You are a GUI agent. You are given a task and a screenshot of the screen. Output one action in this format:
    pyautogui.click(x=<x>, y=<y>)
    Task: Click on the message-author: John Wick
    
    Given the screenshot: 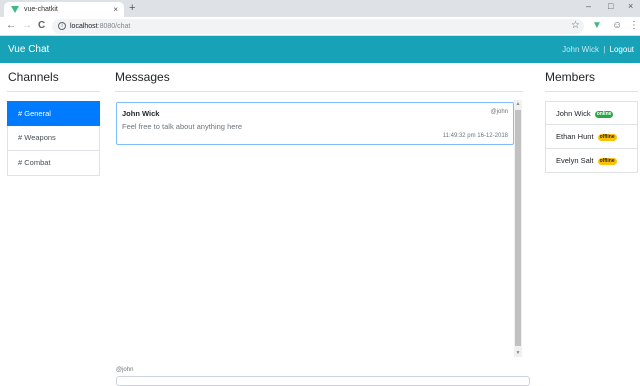 What is the action you would take?
    pyautogui.click(x=141, y=113)
    